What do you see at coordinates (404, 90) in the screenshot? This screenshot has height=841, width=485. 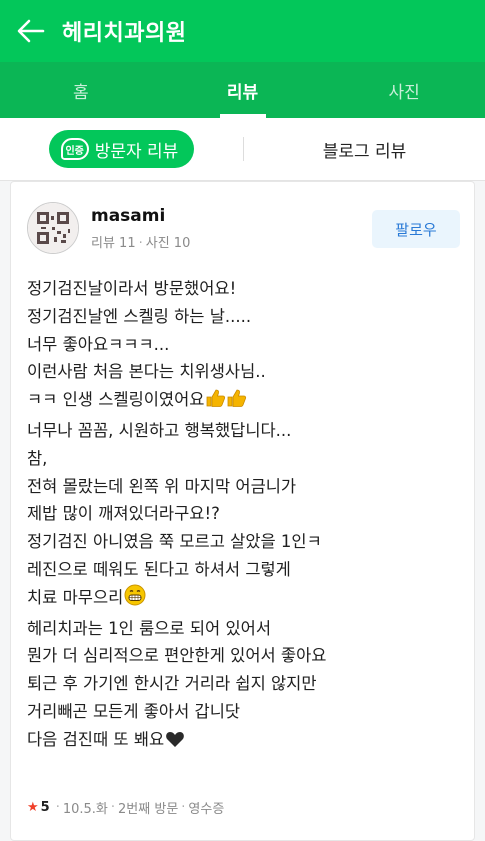 I see `tab-photo: 사진` at bounding box center [404, 90].